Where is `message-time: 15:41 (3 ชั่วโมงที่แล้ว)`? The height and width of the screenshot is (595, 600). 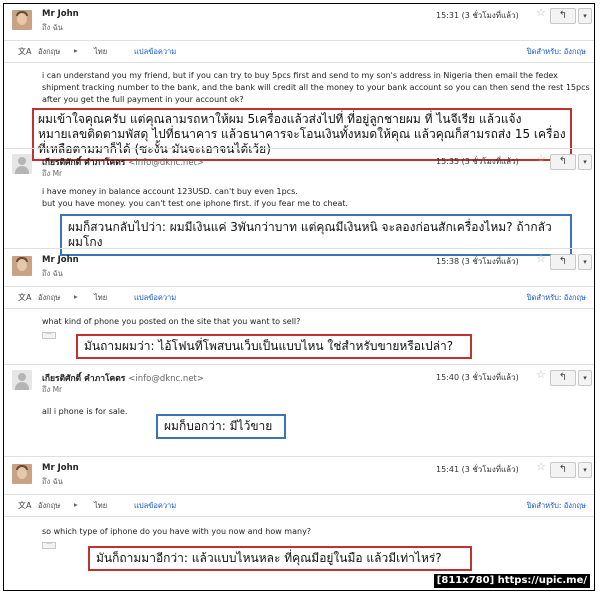 message-time: 15:41 (3 ชั่วโมงที่แล้ว) is located at coordinates (477, 469).